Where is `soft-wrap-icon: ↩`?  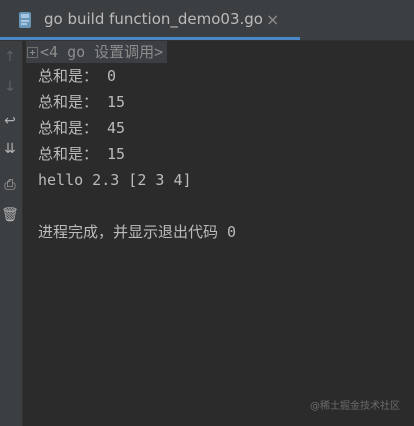 soft-wrap-icon: ↩ is located at coordinates (10, 121).